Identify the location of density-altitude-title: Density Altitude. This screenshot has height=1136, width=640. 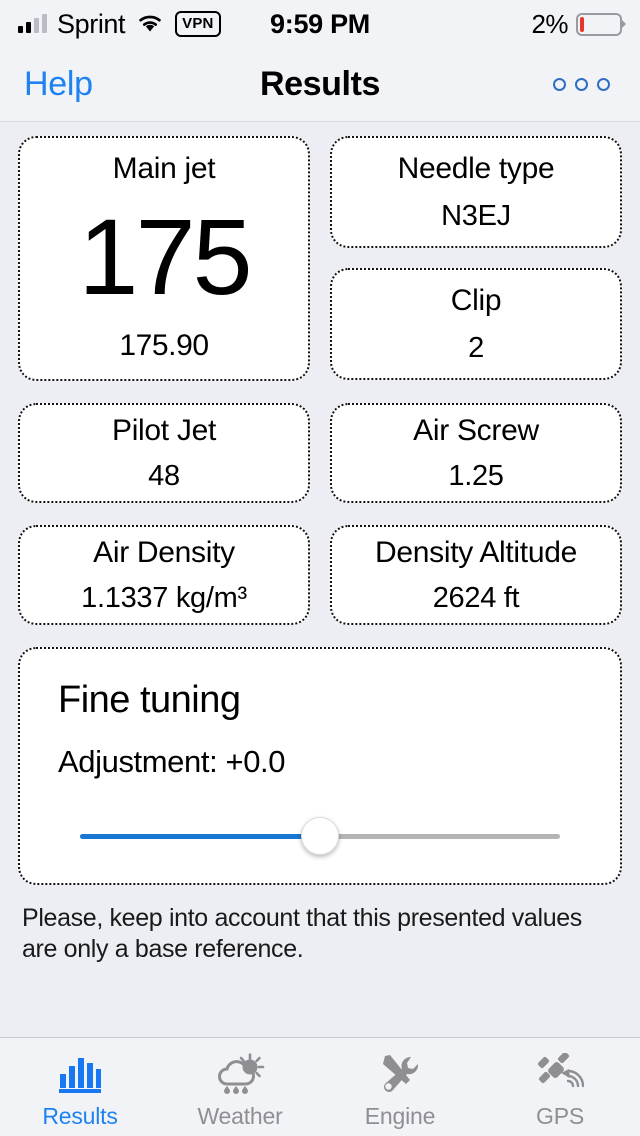
(476, 552).